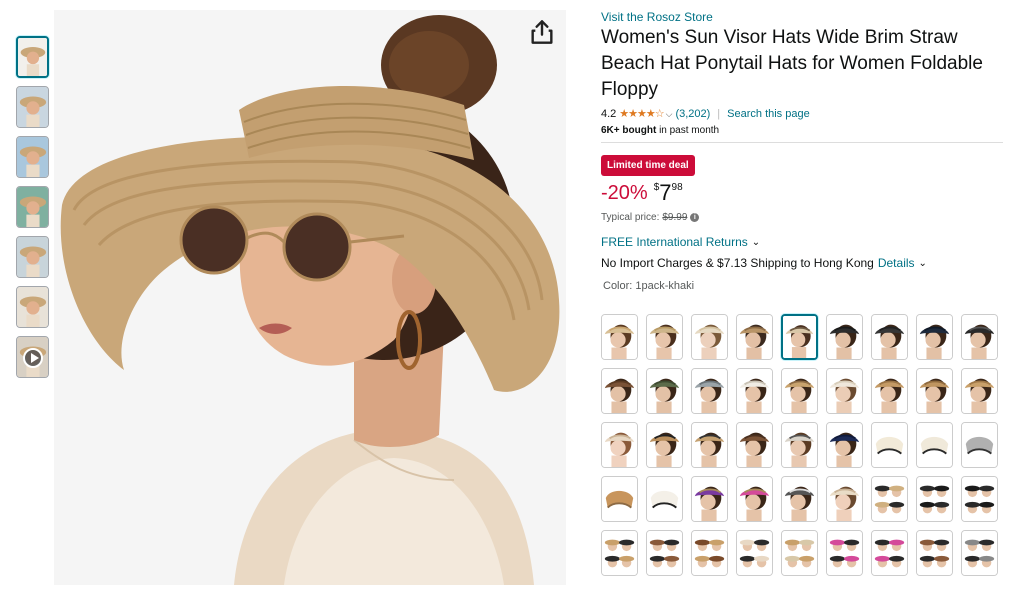 The image size is (1025, 591). What do you see at coordinates (630, 217) in the screenshot?
I see `typical-price-label: Typical price:` at bounding box center [630, 217].